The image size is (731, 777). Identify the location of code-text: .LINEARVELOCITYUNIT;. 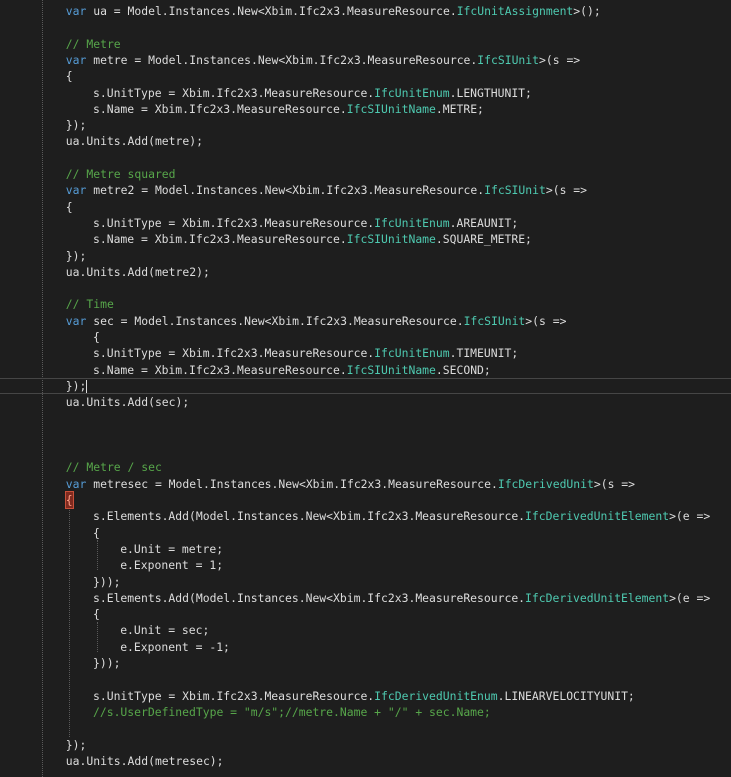
(566, 695).